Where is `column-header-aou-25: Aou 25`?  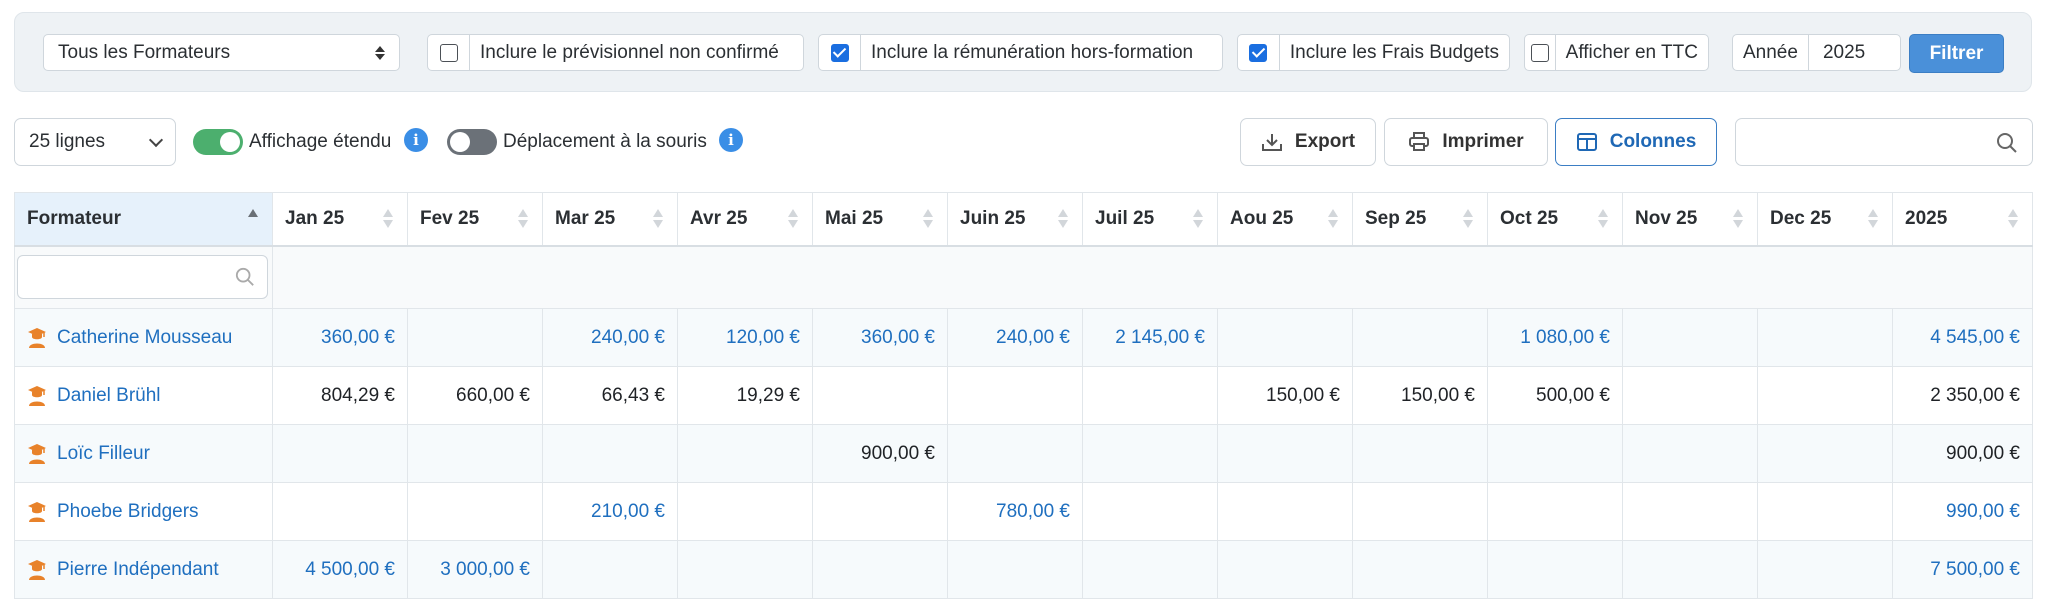
column-header-aou-25: Aou 25 is located at coordinates (1285, 219).